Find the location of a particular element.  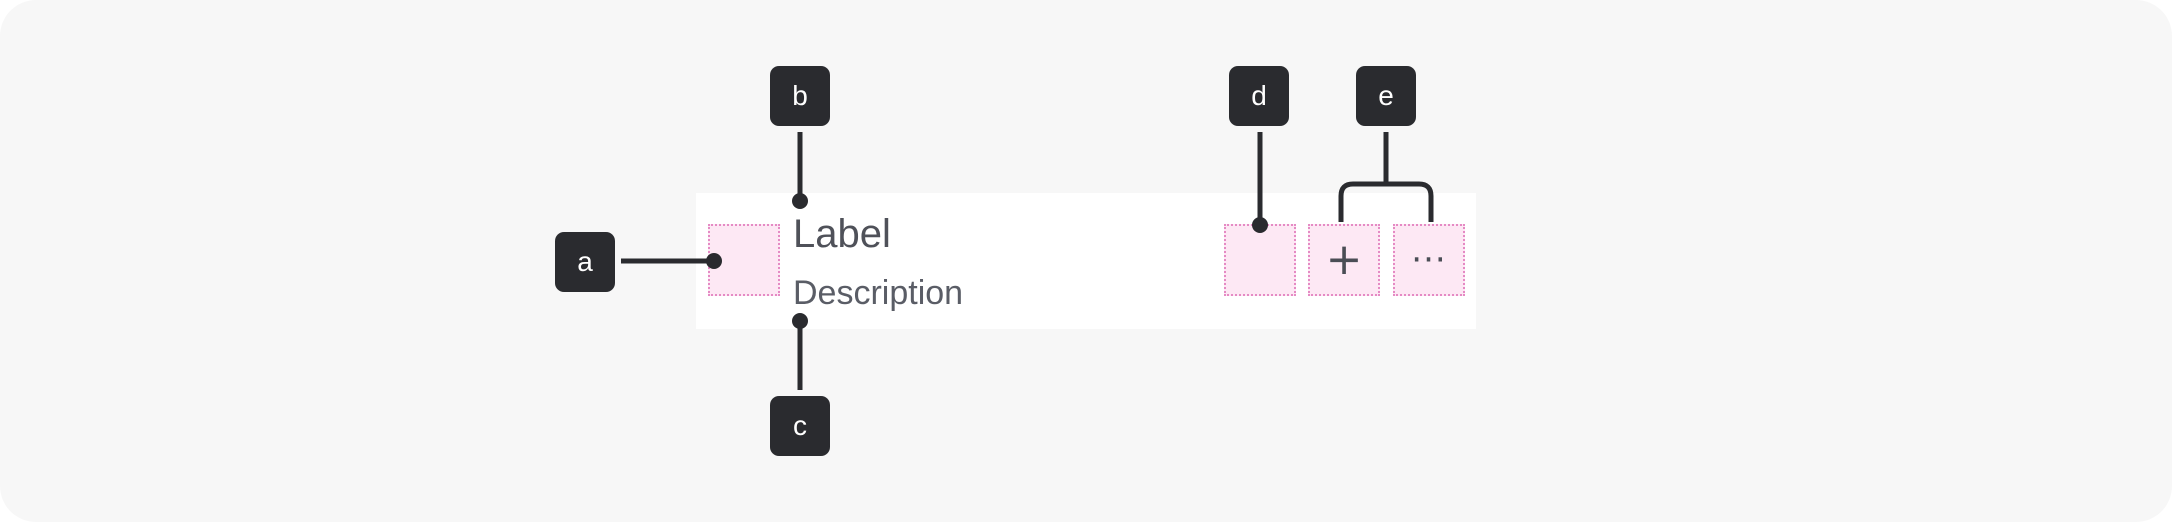

callout-a: a is located at coordinates (585, 262).